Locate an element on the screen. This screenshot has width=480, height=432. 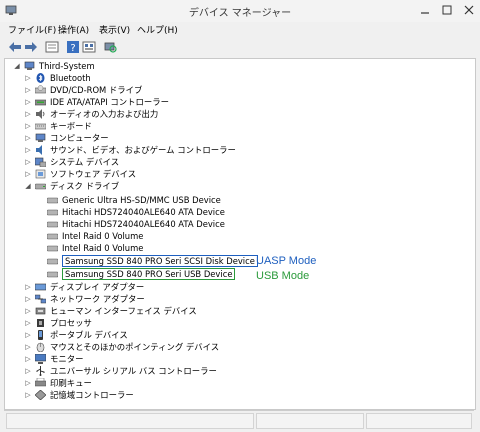
category-network-adapter: ▷ ネットワーク アダプター is located at coordinates (84, 299).